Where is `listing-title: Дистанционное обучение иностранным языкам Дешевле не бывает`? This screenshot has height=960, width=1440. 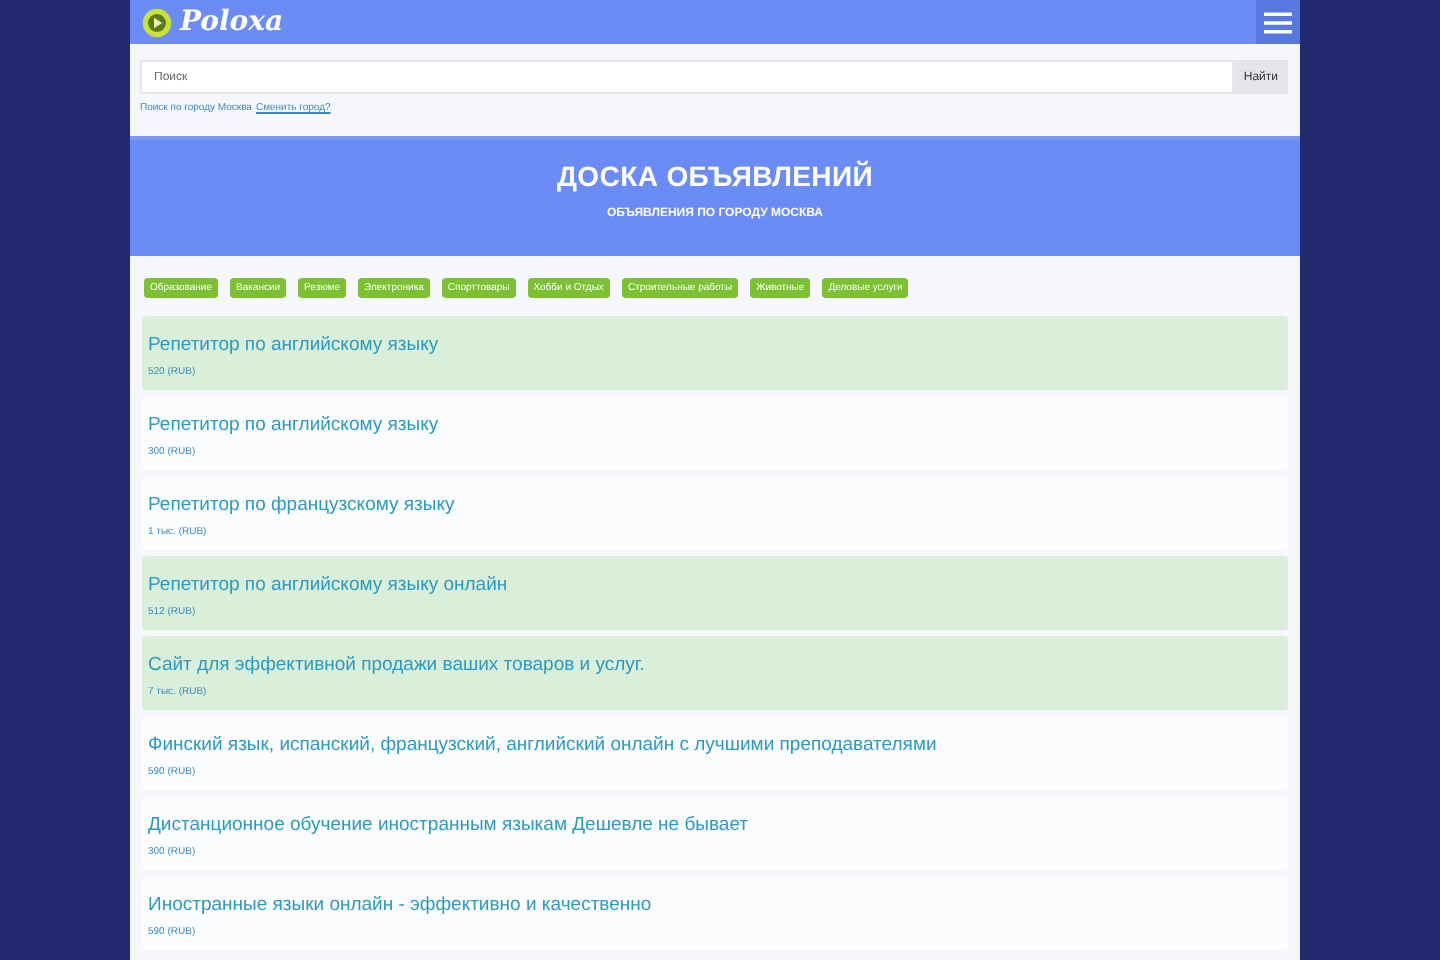
listing-title: Дистанционное обучение иностранным языкам Дешевле не бывает is located at coordinates (715, 825).